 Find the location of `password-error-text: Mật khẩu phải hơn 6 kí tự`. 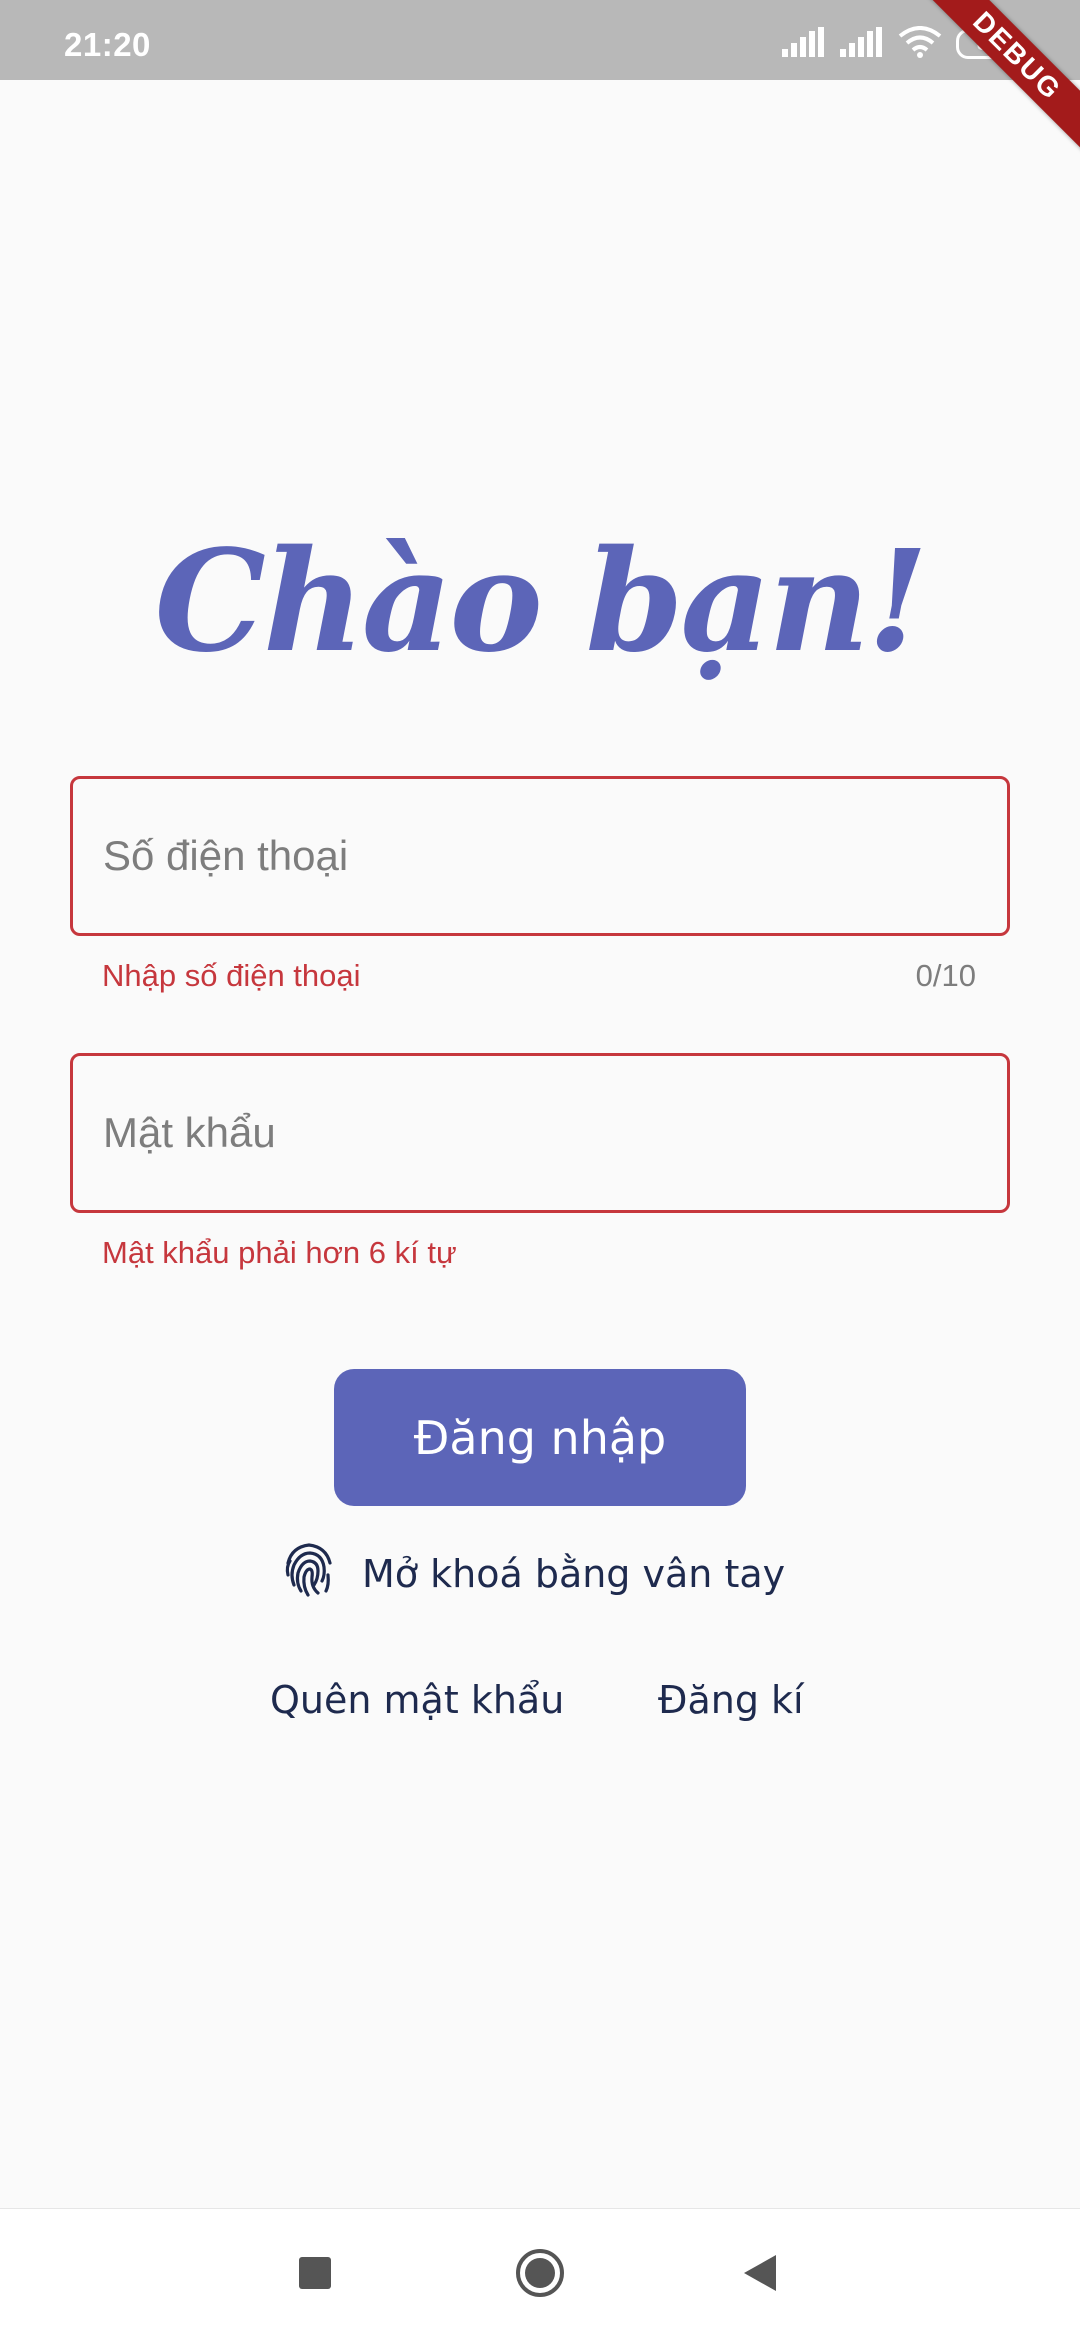

password-error-text: Mật khẩu phải hơn 6 kí tự is located at coordinates (279, 1252).